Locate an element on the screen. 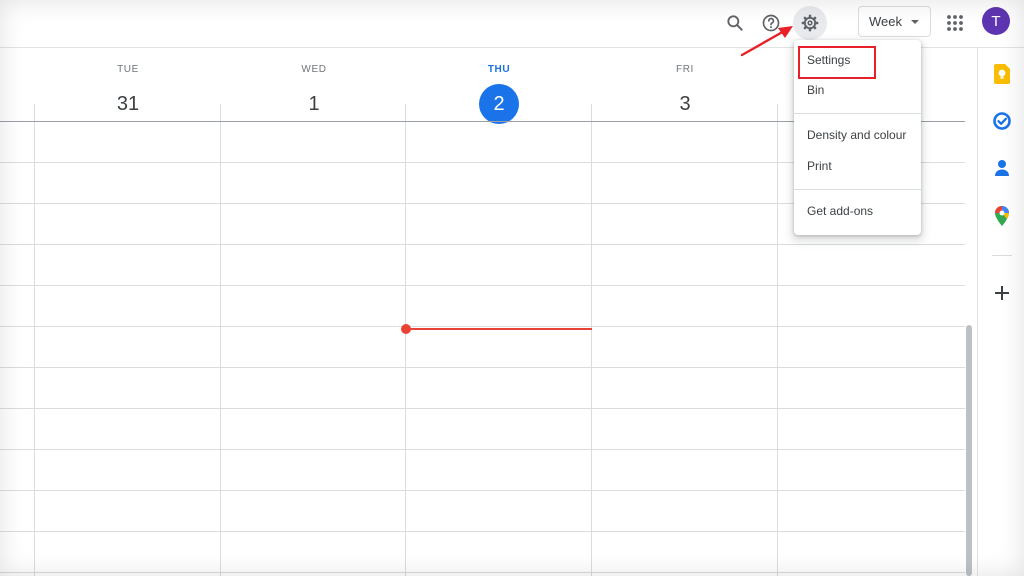  side-panel is located at coordinates (1000, 312).